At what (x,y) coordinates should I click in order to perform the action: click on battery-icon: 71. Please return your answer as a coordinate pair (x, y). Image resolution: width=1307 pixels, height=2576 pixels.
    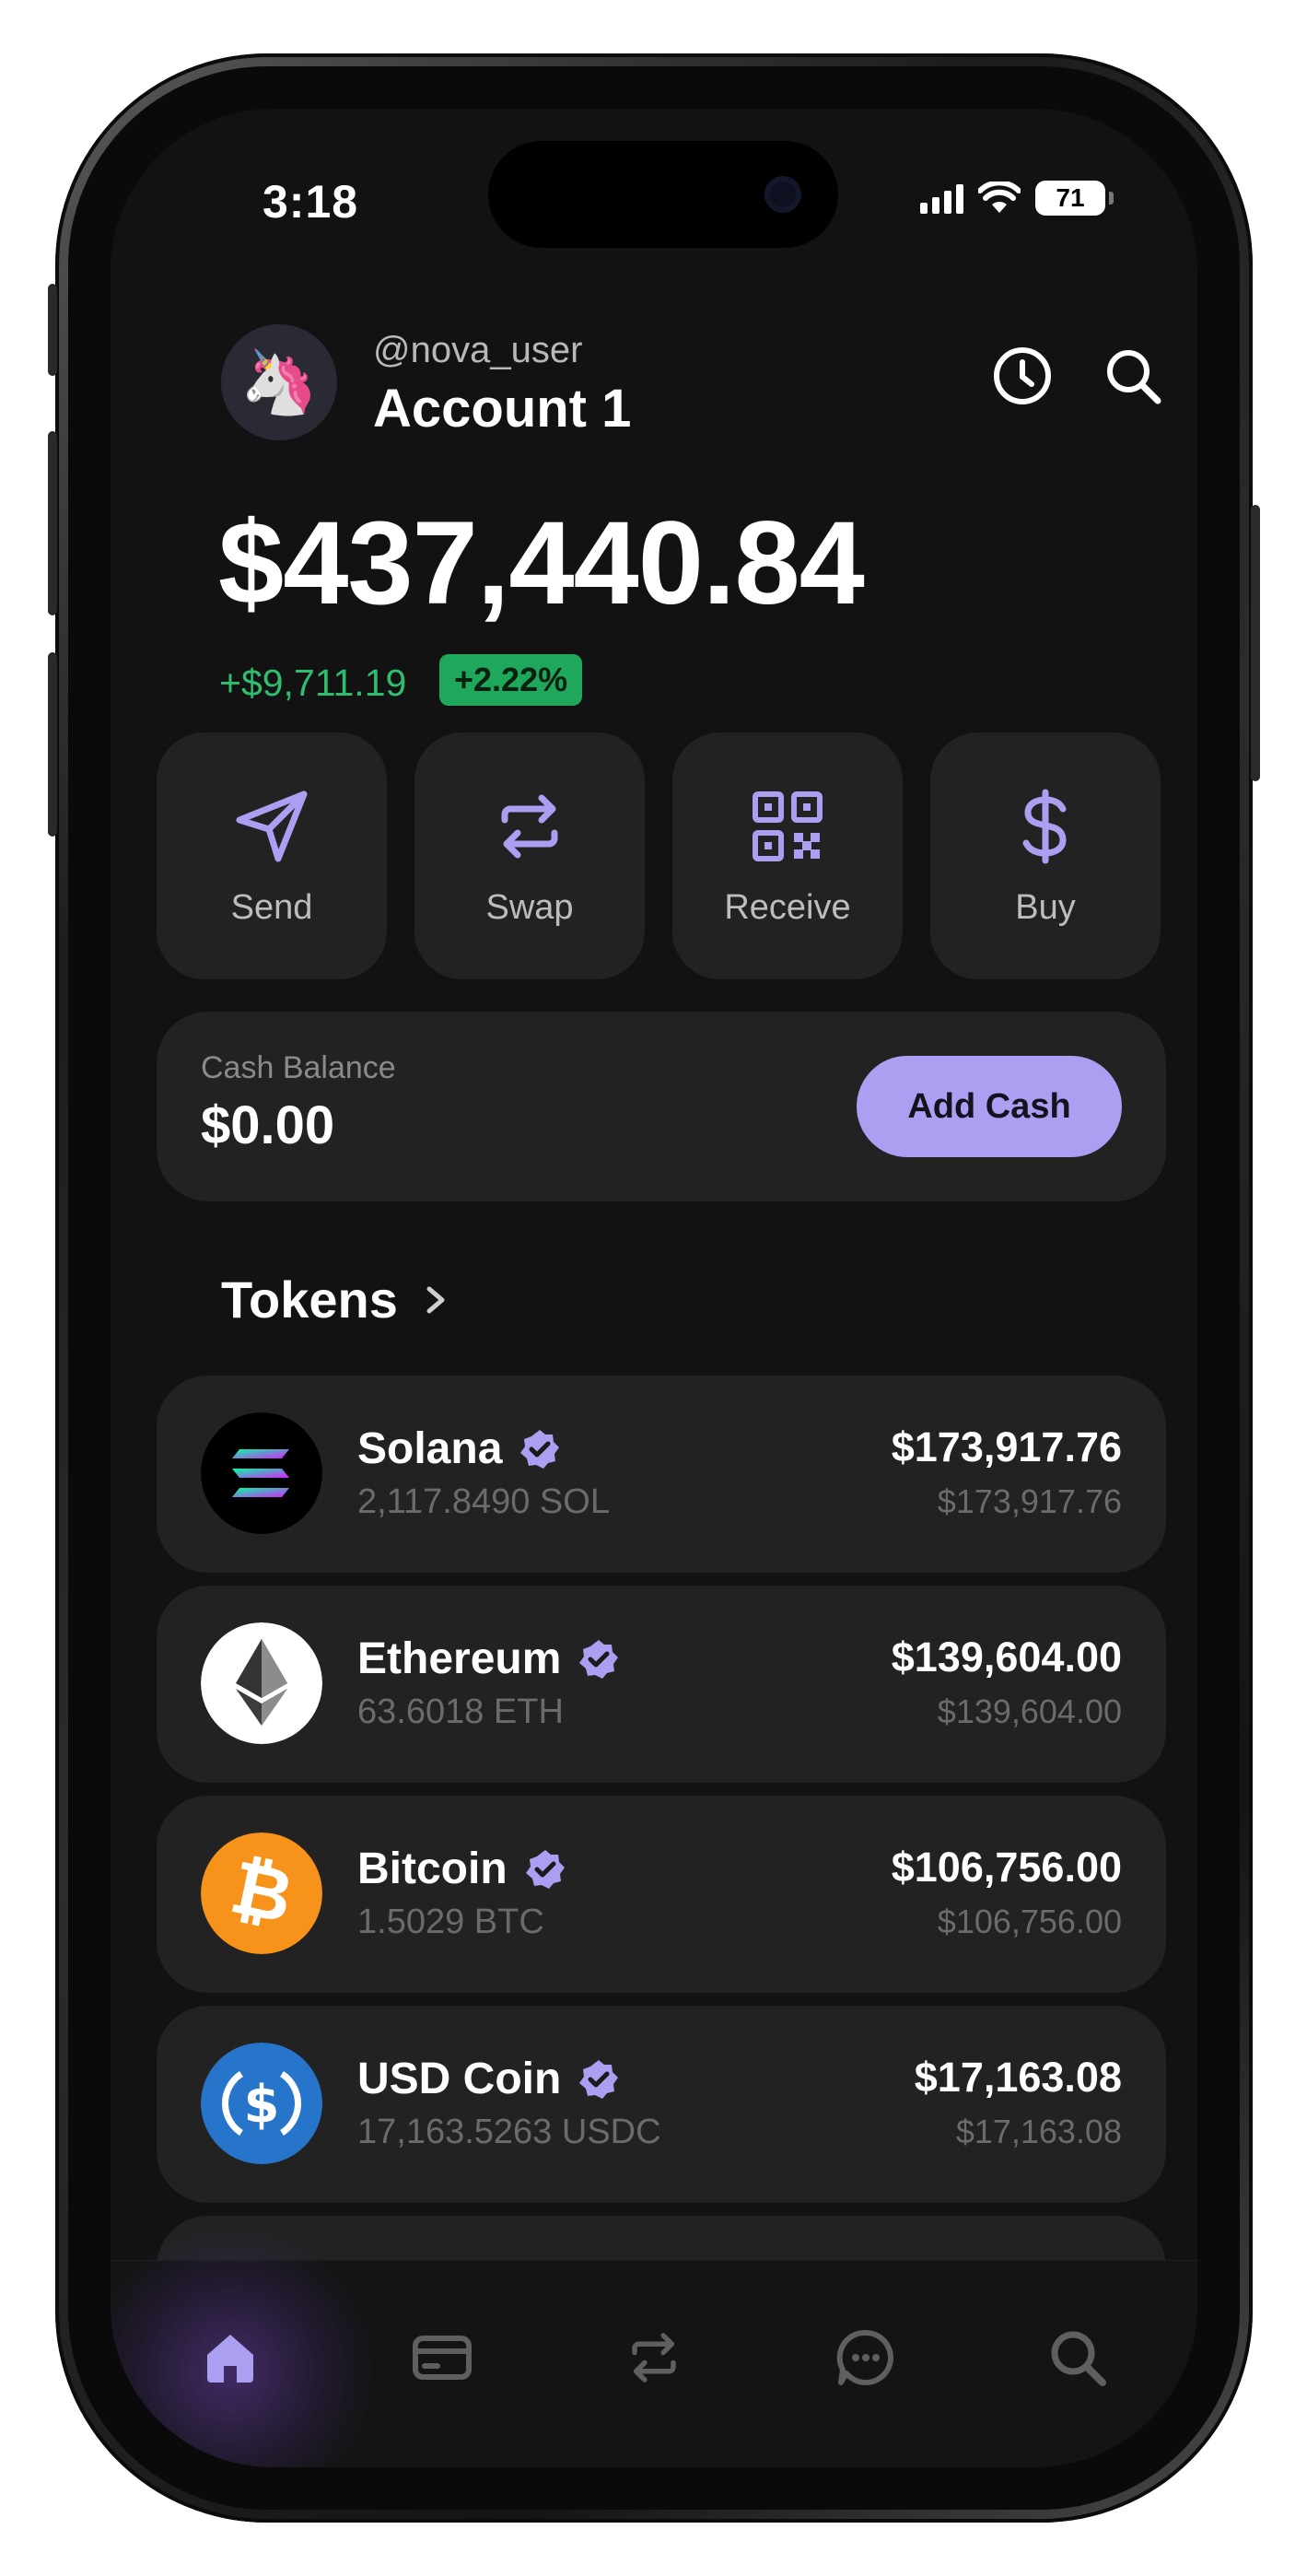
    Looking at the image, I should click on (1075, 198).